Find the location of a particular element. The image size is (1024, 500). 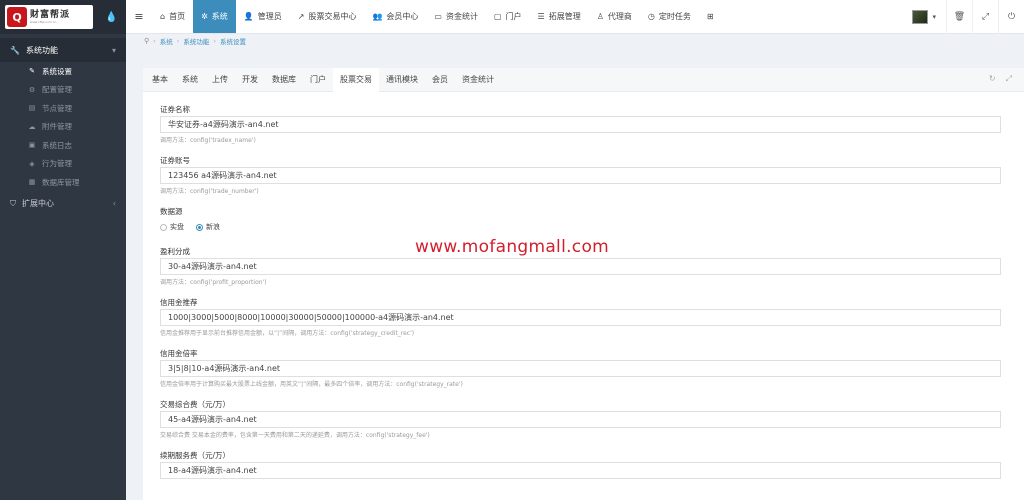

sidebar-group-system: 🔧 系统功能 ▾ is located at coordinates (63, 50).